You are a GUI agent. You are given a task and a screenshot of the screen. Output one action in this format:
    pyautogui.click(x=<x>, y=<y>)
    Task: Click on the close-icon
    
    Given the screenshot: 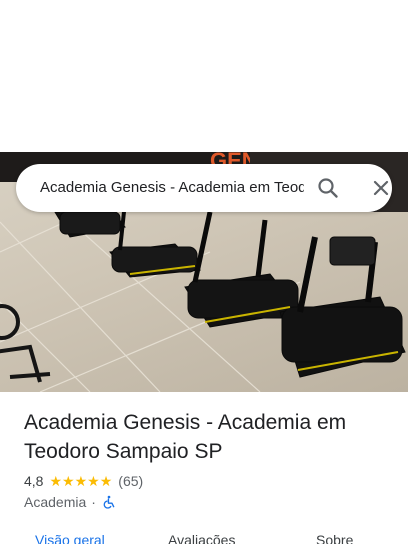 What is the action you would take?
    pyautogui.click(x=381, y=188)
    